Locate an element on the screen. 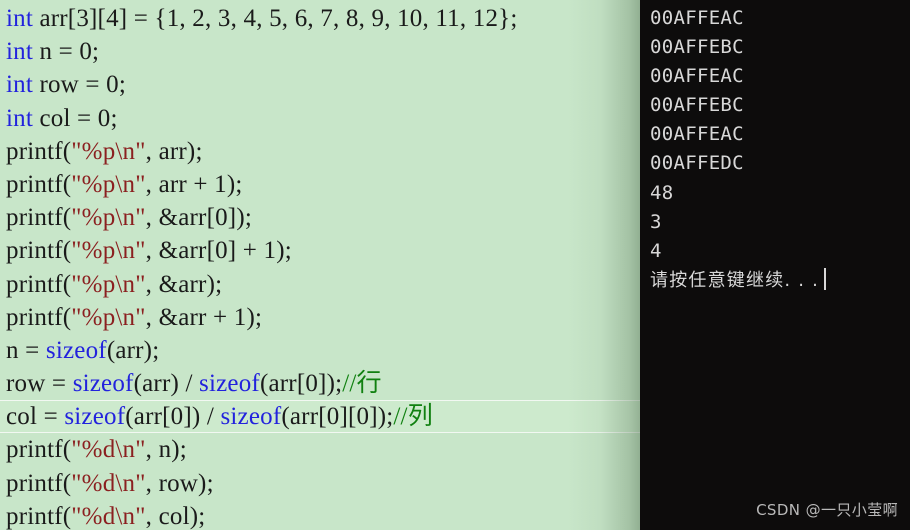 The width and height of the screenshot is (910, 530). code-line: printf("%d\n", n); is located at coordinates (320, 449).